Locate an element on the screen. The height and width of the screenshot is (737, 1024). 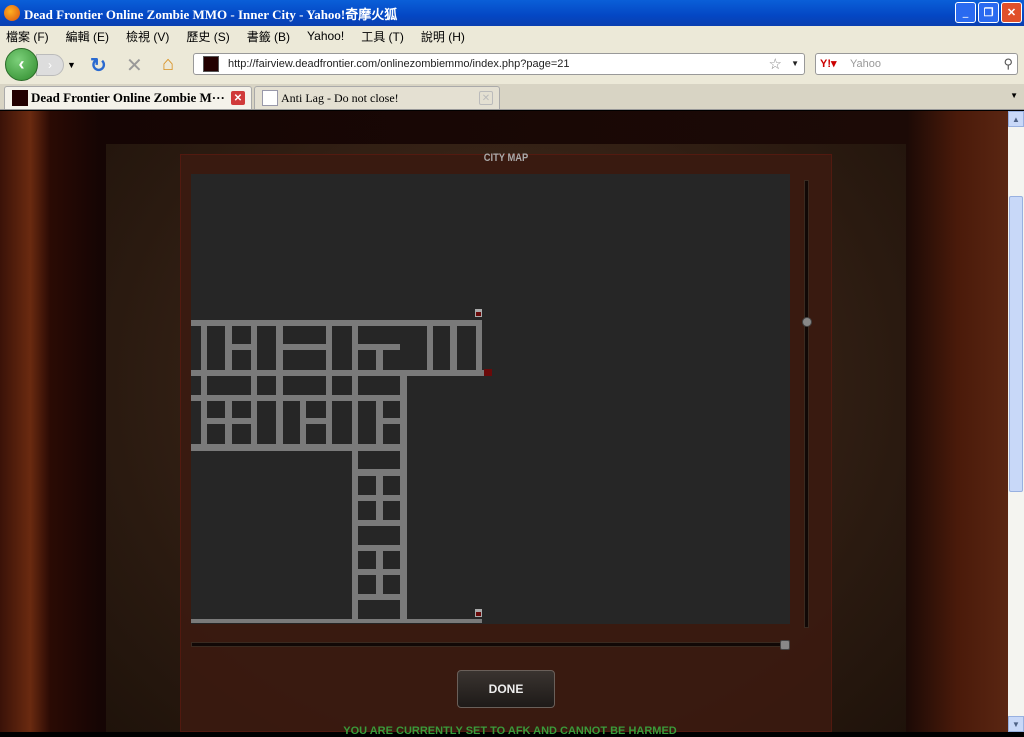
scroll-up-icon: ▲ is located at coordinates (1016, 119).